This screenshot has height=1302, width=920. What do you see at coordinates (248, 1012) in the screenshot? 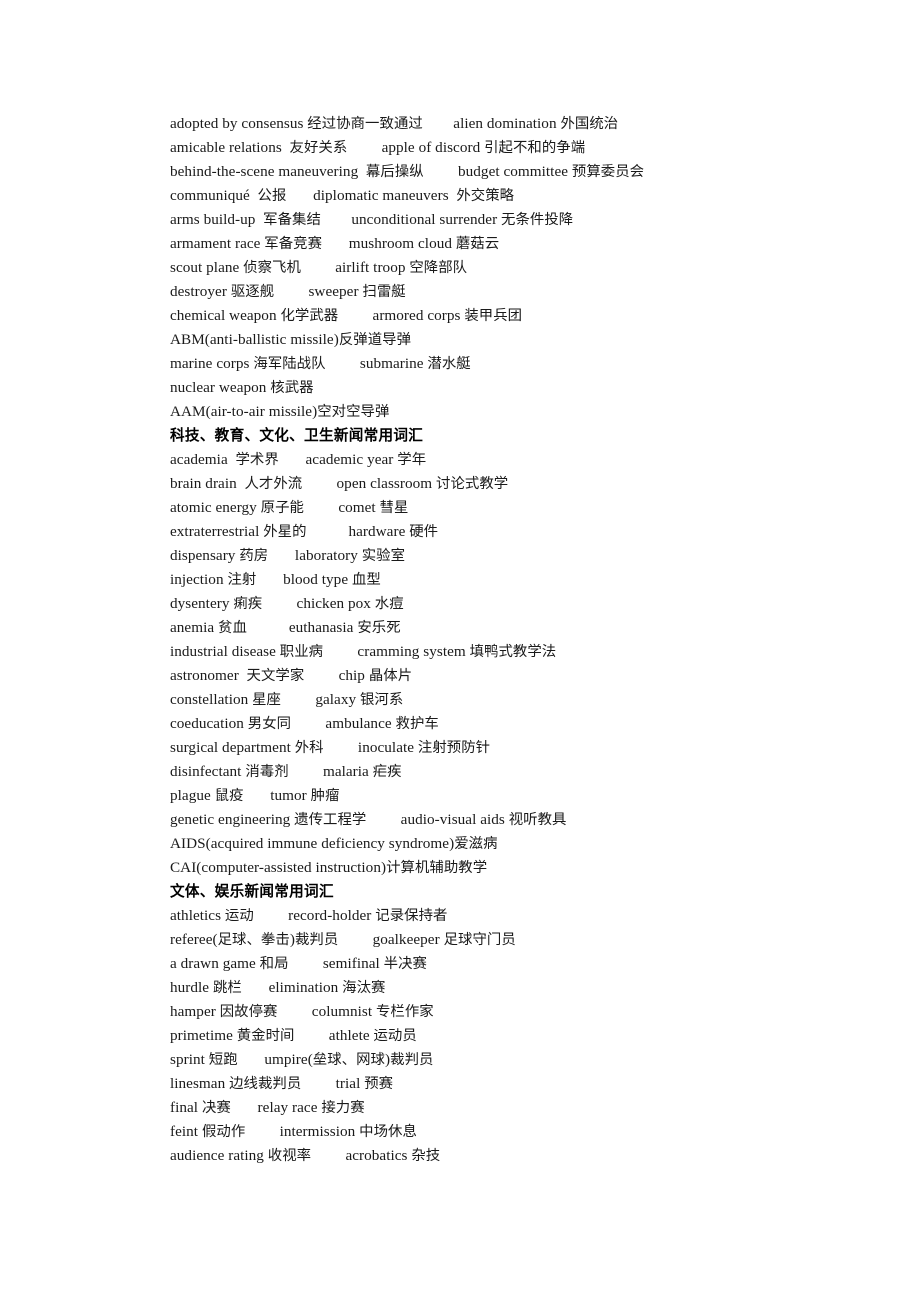
I see `gloss-chinese: 因故停赛` at bounding box center [248, 1012].